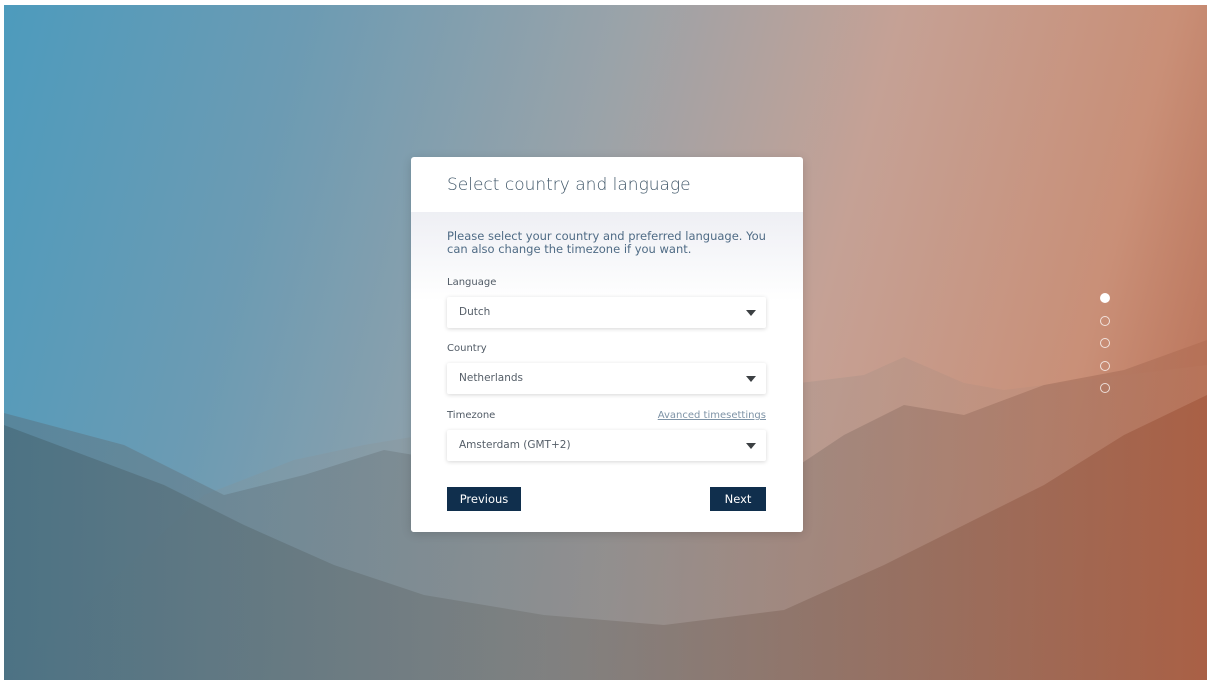 Image resolution: width=1207 pixels, height=680 pixels. What do you see at coordinates (471, 415) in the screenshot?
I see `timezone-label: Timezone` at bounding box center [471, 415].